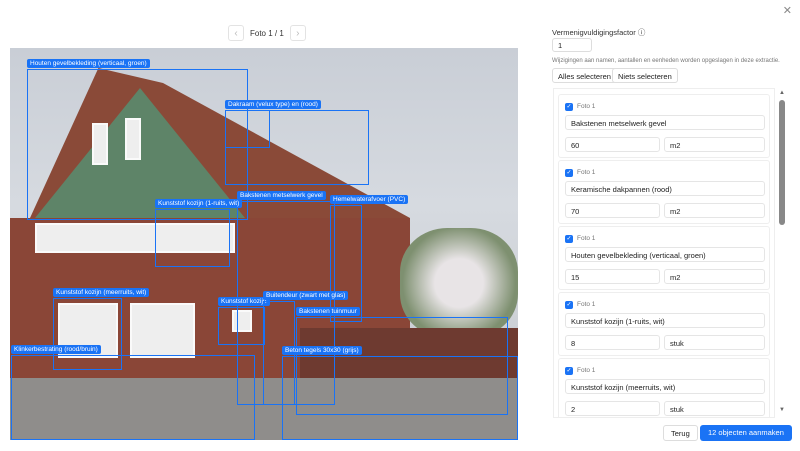 The height and width of the screenshot is (451, 800). What do you see at coordinates (199, 203) in the screenshot?
I see `detection-label: Kunststof kozijn (1-ruits, wit)` at bounding box center [199, 203].